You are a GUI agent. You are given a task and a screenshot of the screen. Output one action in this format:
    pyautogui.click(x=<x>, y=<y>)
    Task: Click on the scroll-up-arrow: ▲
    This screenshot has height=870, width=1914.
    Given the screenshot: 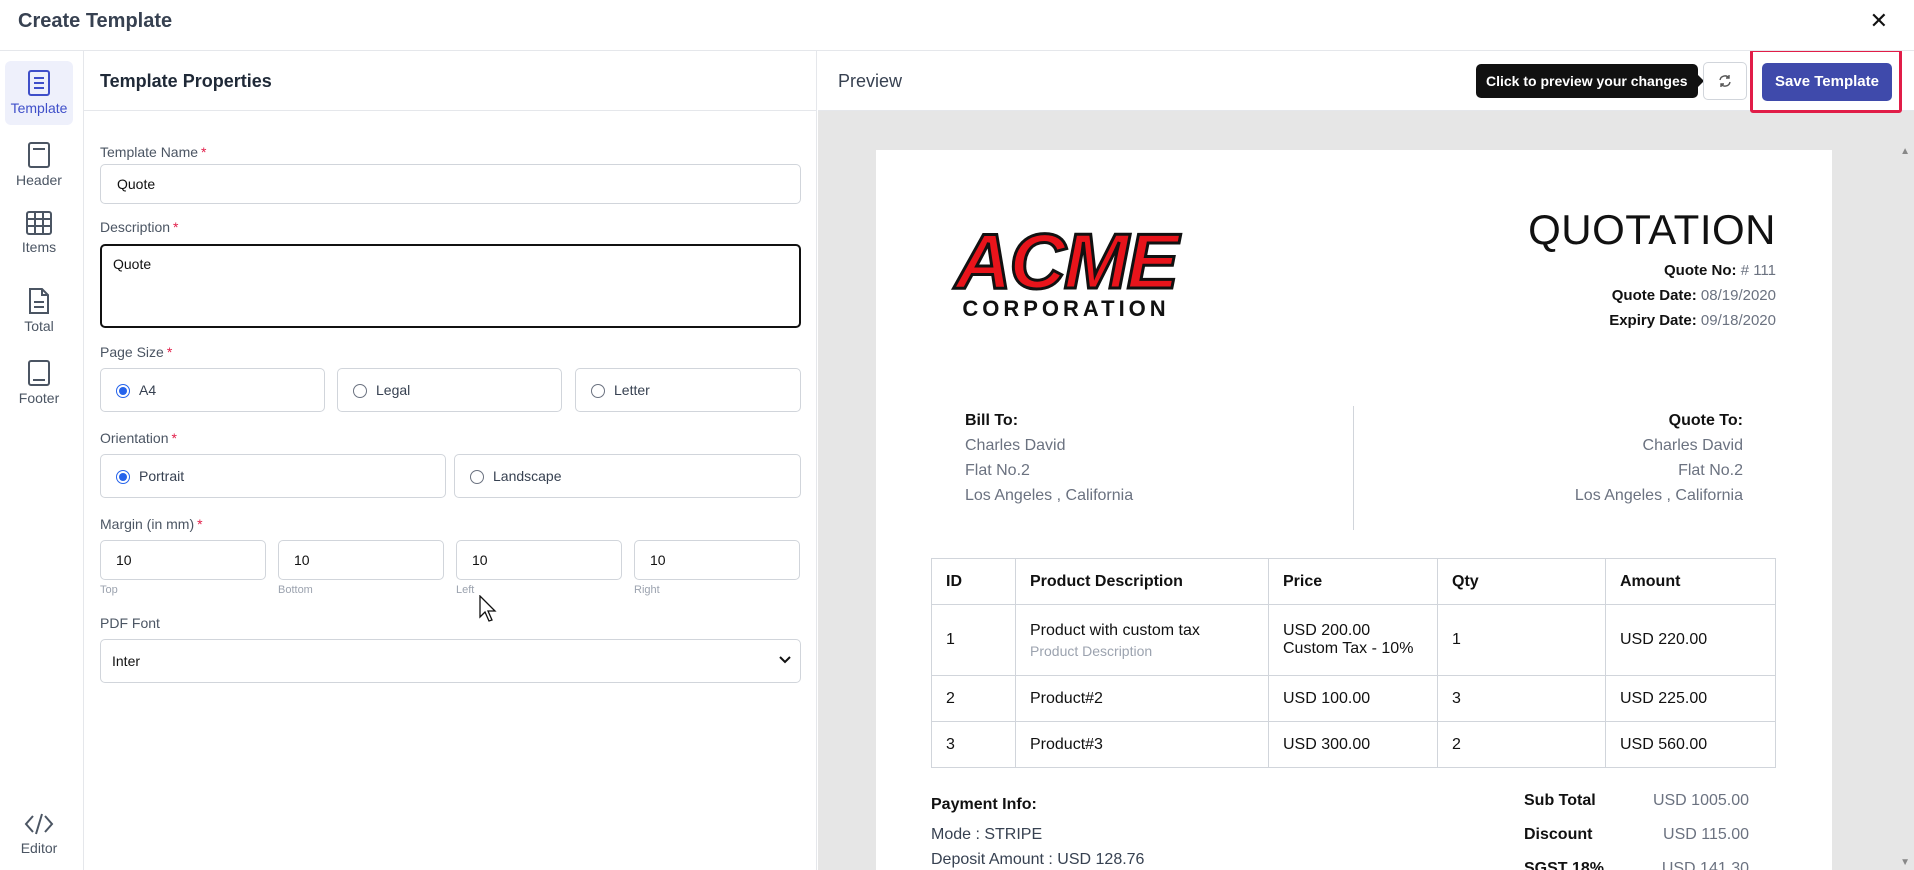 What is the action you would take?
    pyautogui.click(x=1905, y=151)
    